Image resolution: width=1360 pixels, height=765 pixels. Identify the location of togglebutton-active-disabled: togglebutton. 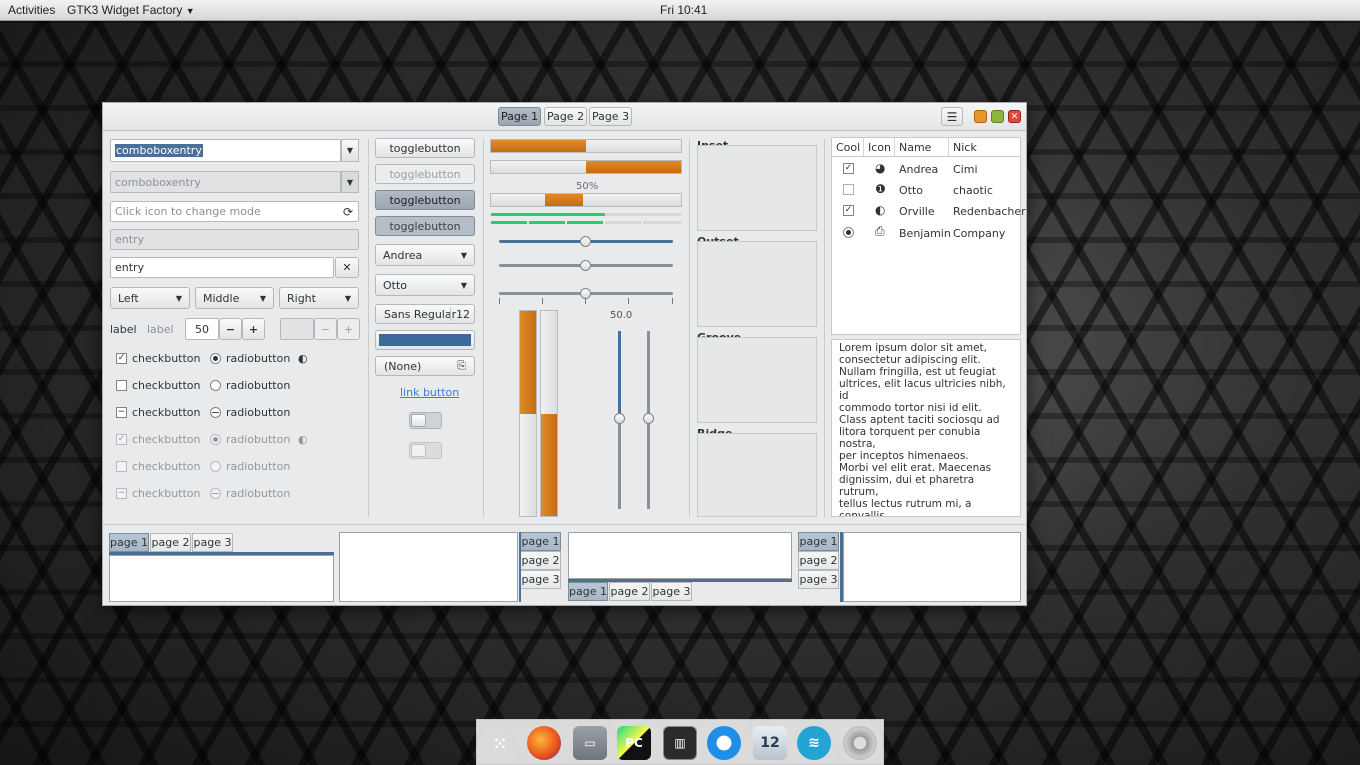
(425, 226).